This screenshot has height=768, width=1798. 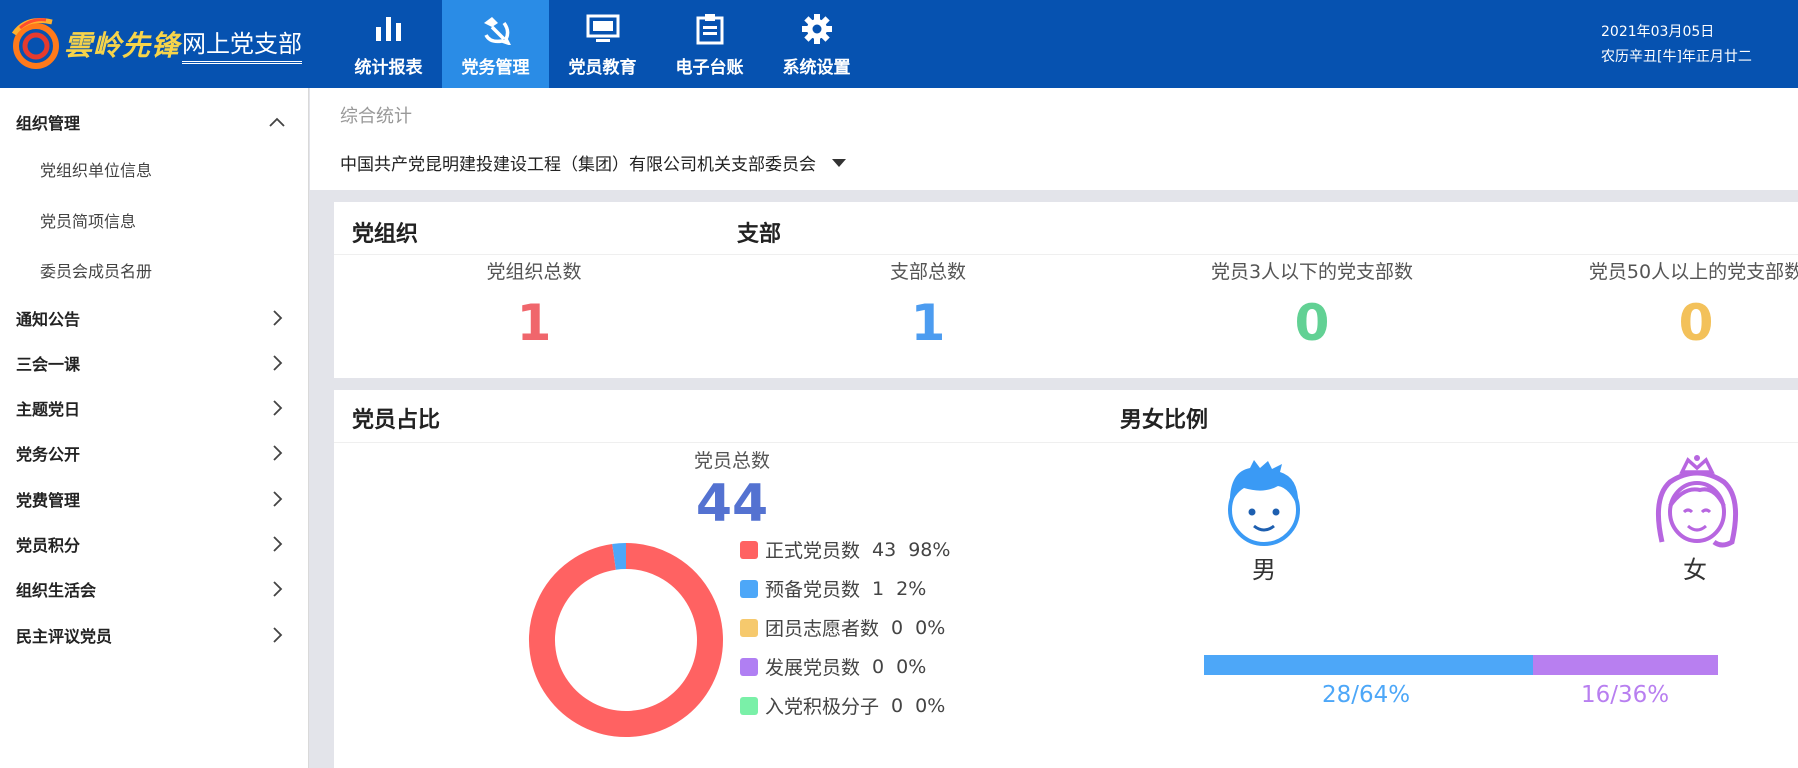 What do you see at coordinates (1366, 695) in the screenshot?
I see `male-ratio-text: 28/64%` at bounding box center [1366, 695].